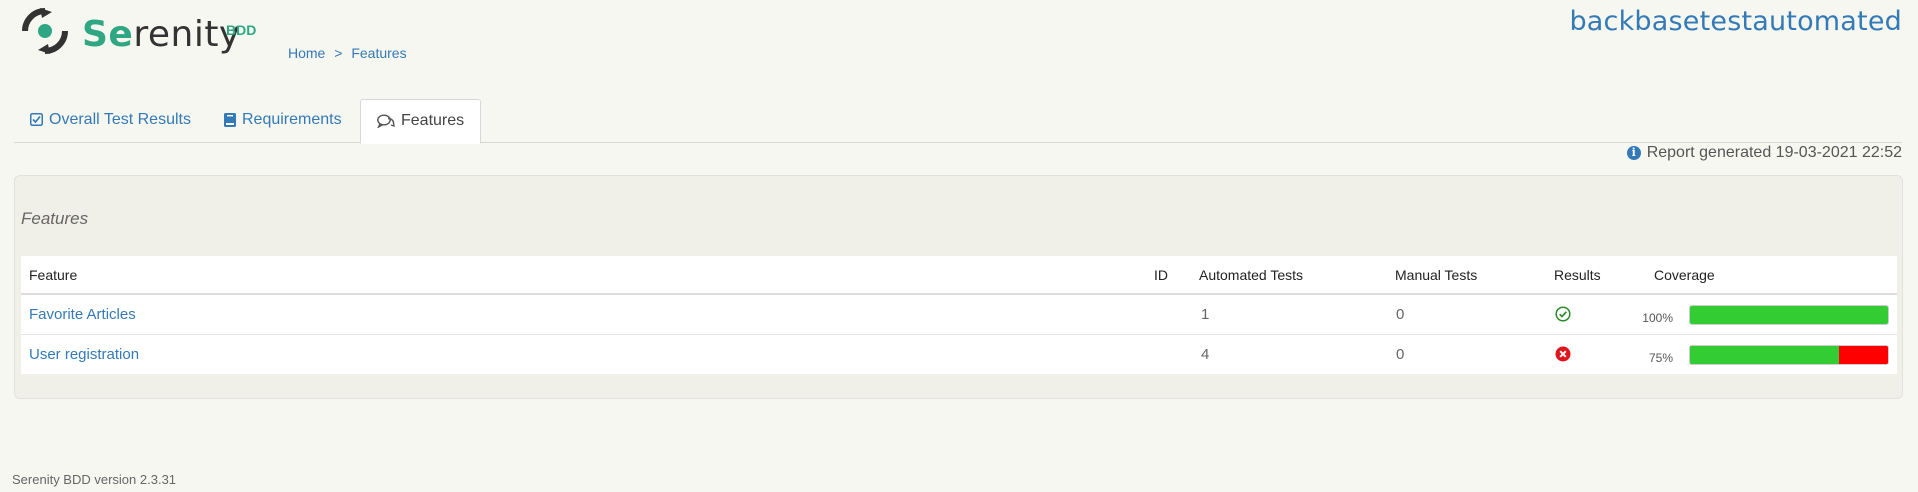 This screenshot has width=1918, height=492. I want to click on tab-label: Overall Test Results, so click(120, 119).